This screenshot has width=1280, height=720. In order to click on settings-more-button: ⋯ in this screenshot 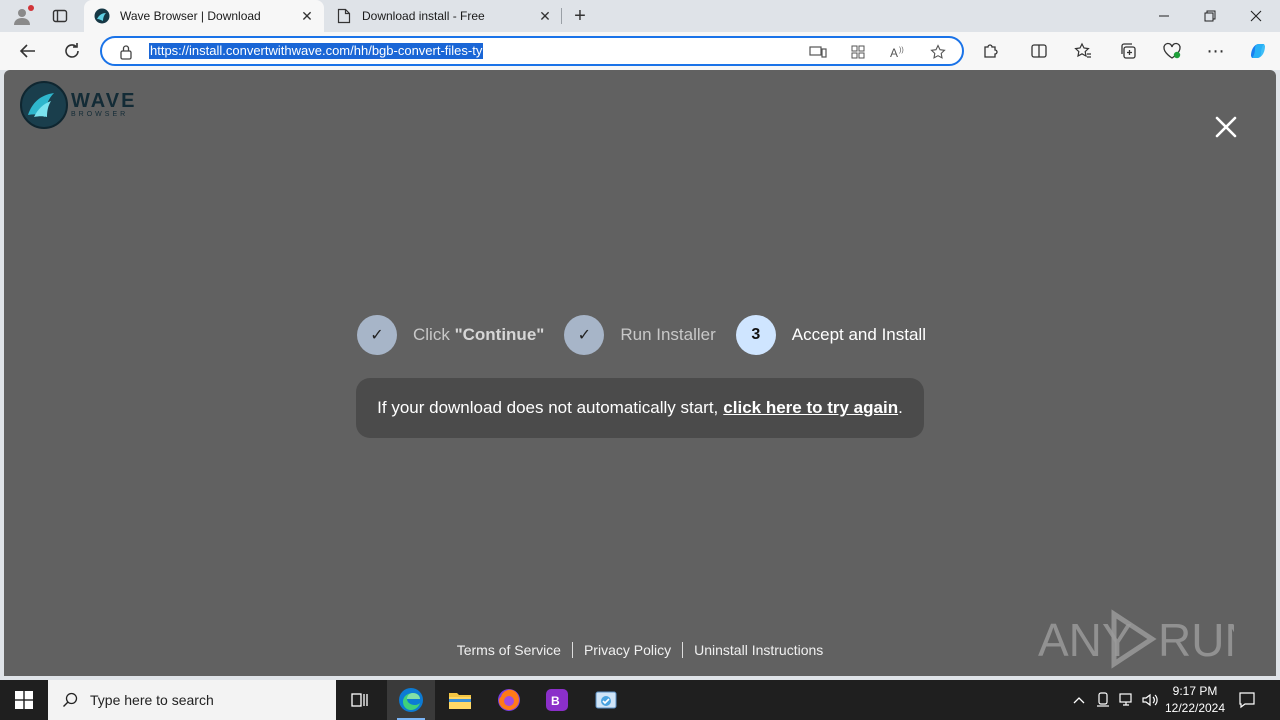, I will do `click(1216, 51)`.